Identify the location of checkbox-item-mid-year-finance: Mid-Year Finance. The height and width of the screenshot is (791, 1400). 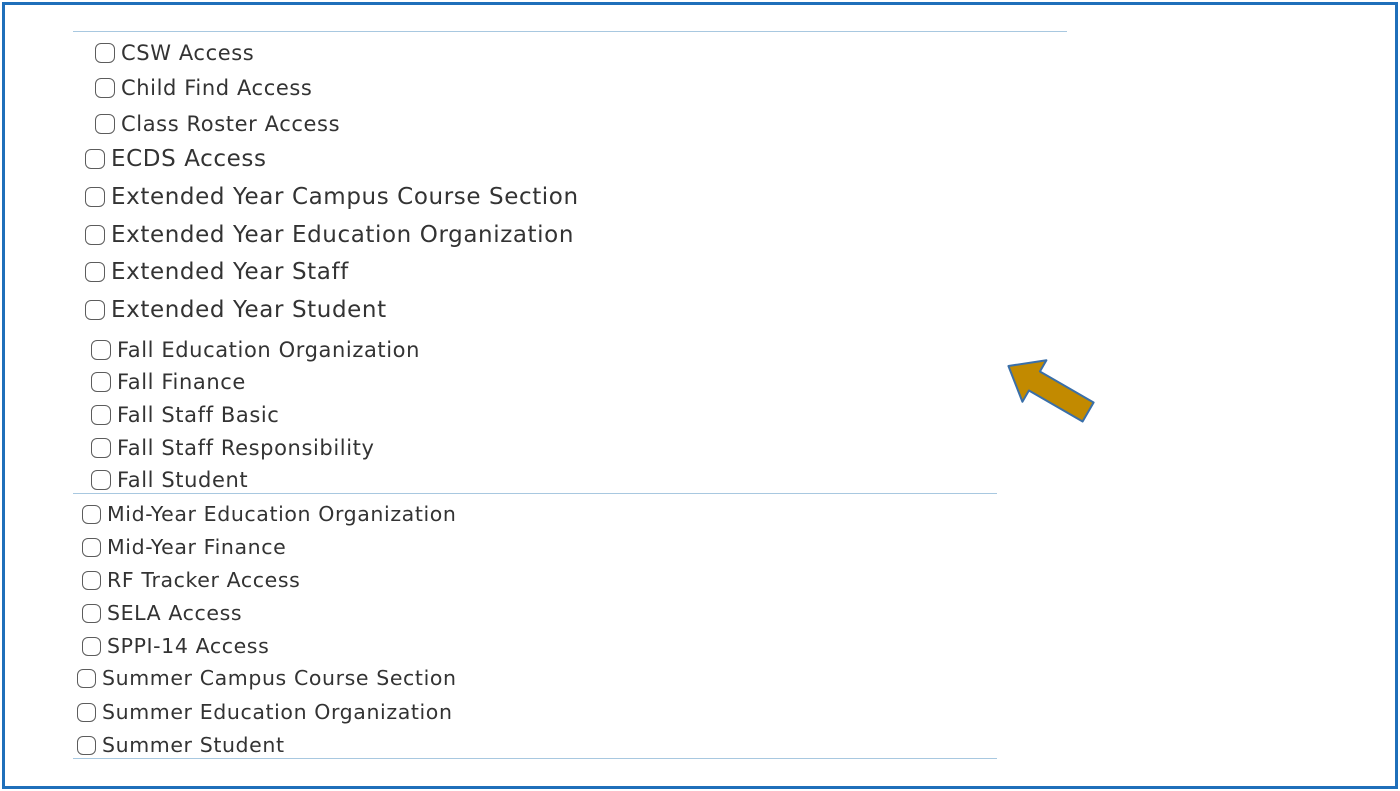
(184, 547).